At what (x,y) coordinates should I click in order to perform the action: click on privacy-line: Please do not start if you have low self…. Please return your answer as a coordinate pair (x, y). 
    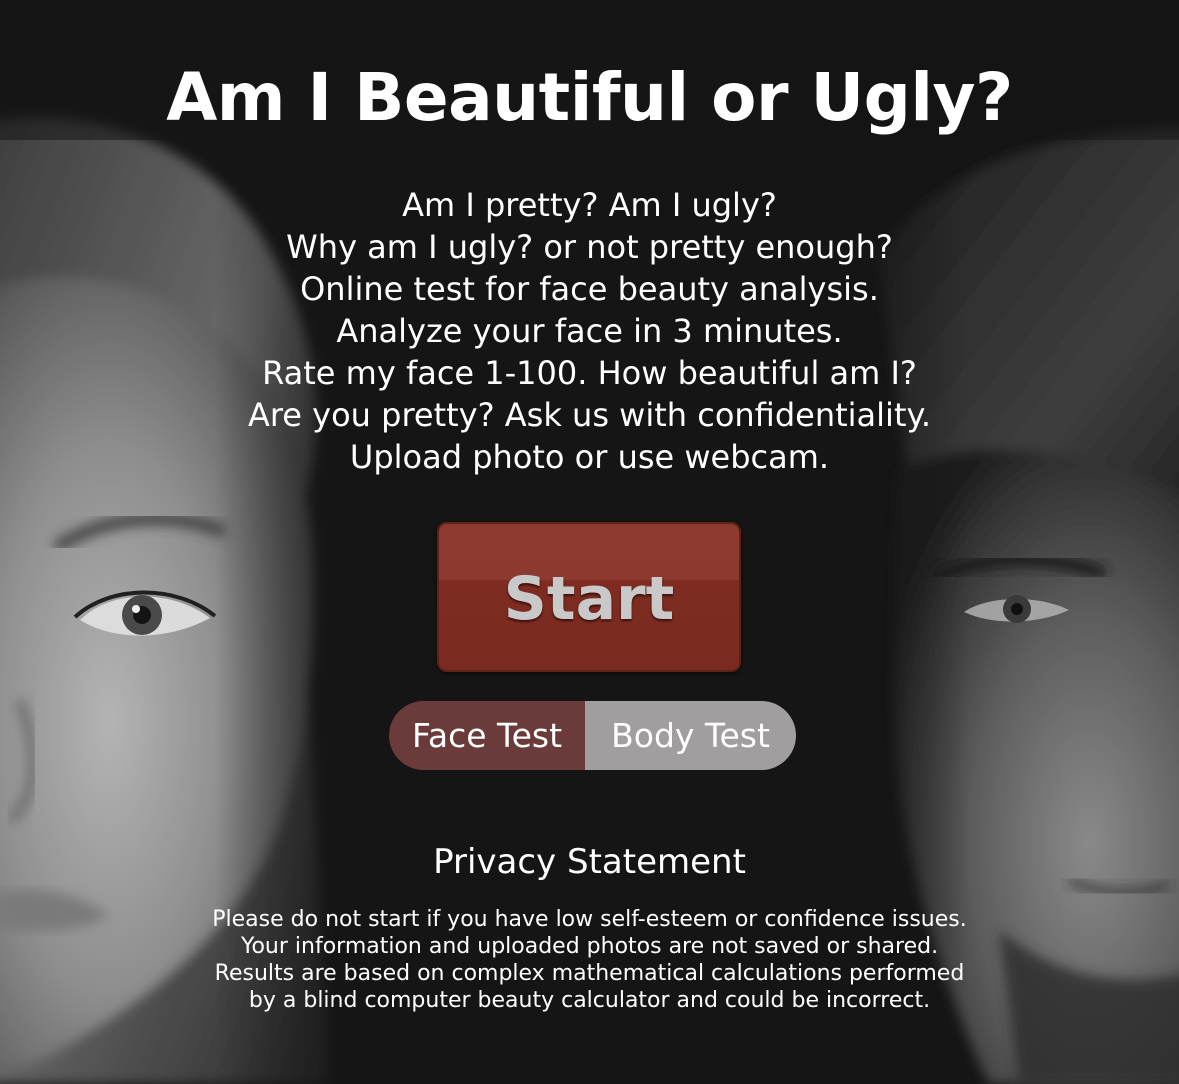
    Looking at the image, I should click on (589, 919).